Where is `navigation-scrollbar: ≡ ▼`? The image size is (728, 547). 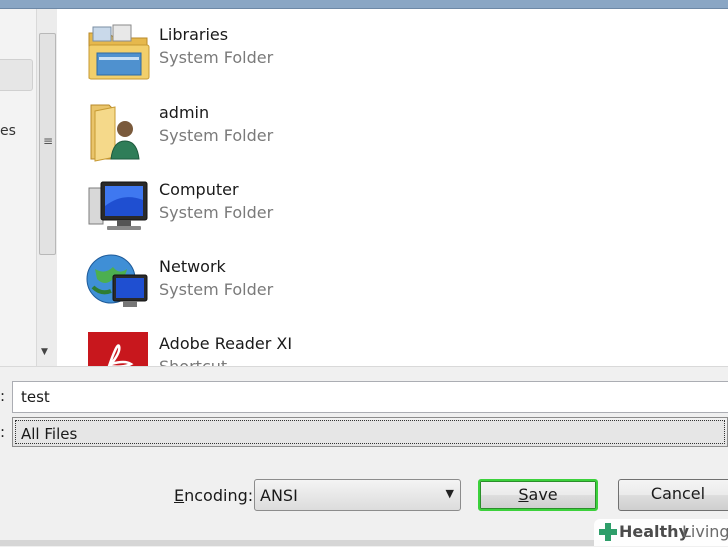
navigation-scrollbar: ≡ ▼ is located at coordinates (47, 187).